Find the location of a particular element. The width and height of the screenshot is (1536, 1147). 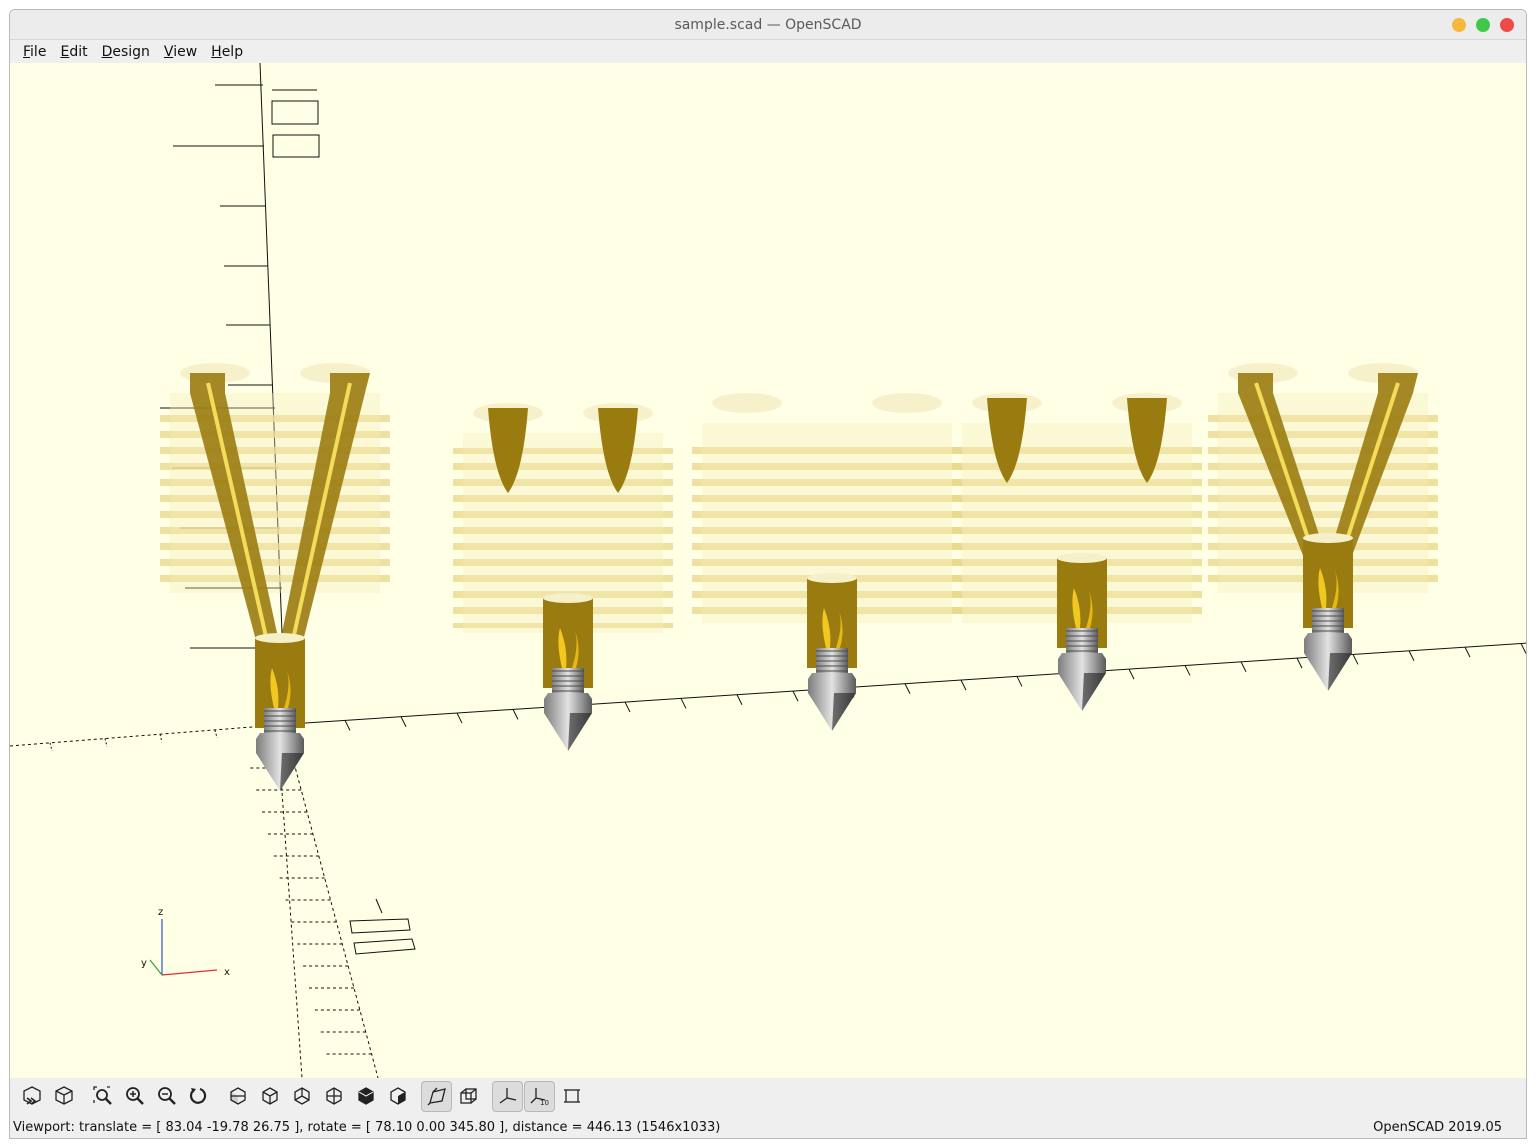

view-all-button is located at coordinates (102, 1096).